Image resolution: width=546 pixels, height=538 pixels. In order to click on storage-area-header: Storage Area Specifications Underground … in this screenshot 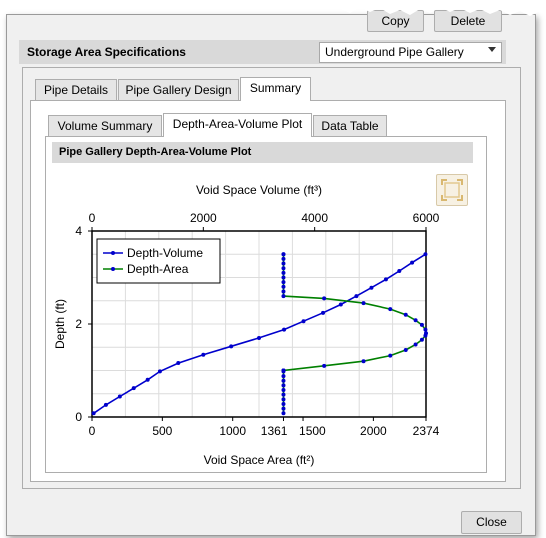, I will do `click(262, 52)`.